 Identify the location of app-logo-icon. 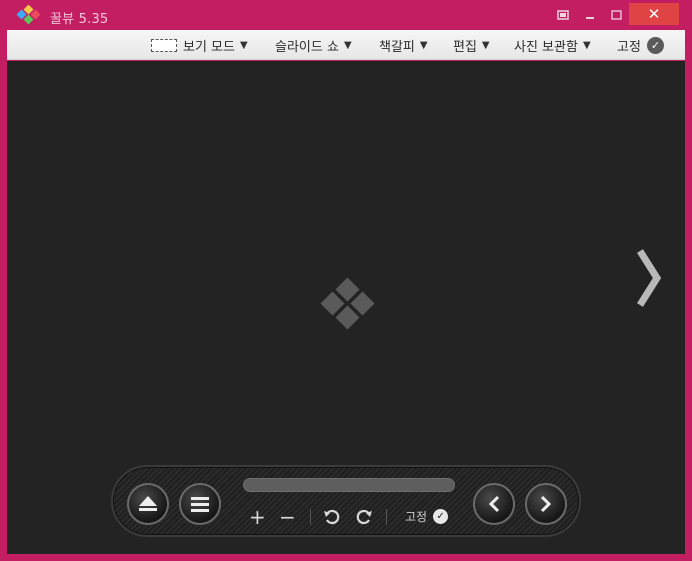
(28, 15).